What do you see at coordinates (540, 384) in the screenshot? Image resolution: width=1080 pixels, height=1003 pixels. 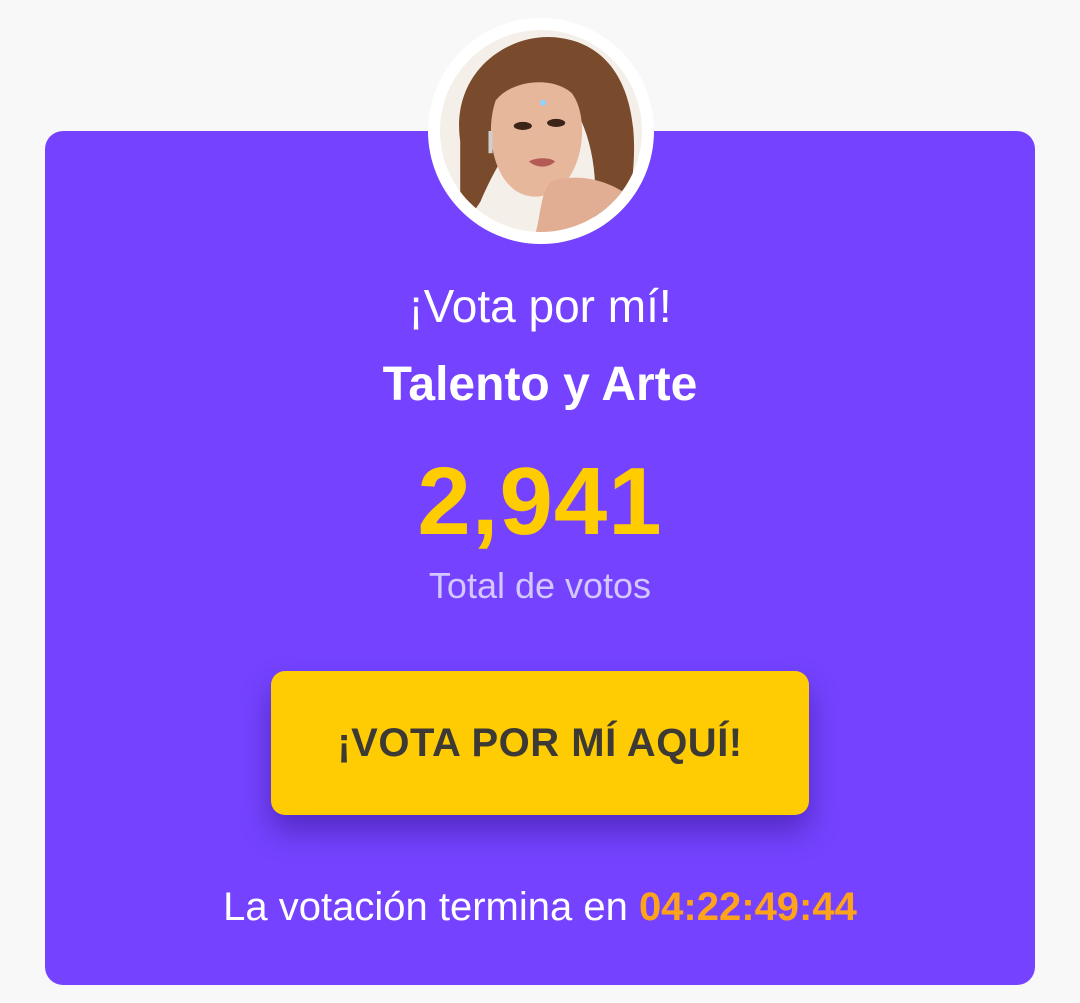 I see `category-title: Talento y Arte` at bounding box center [540, 384].